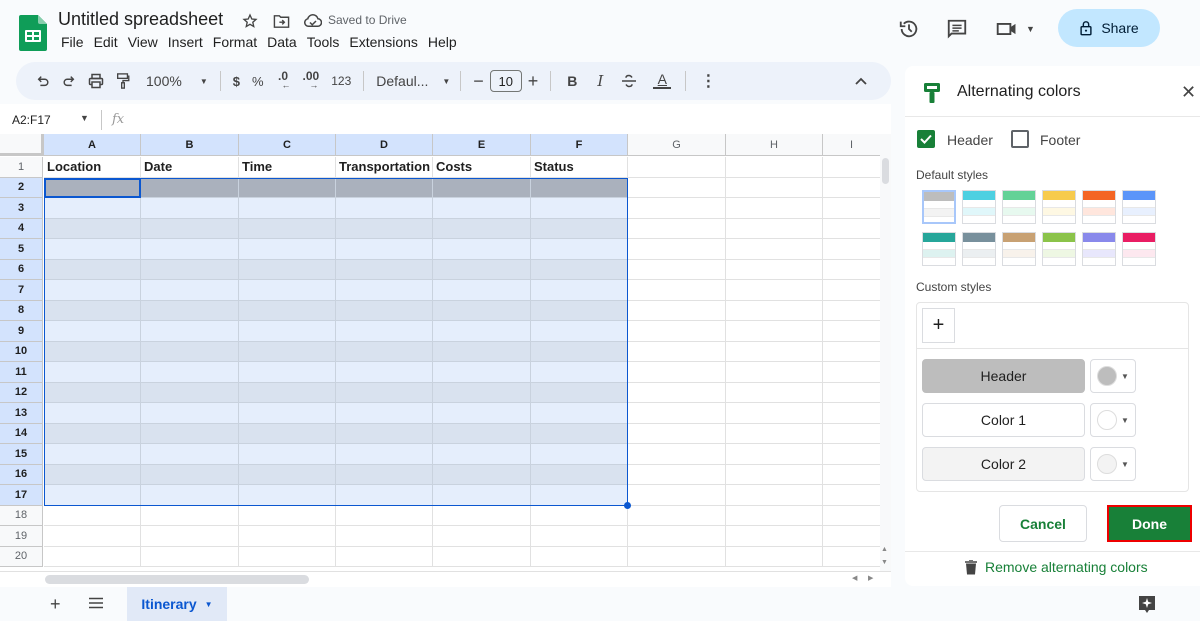 This screenshot has width=1200, height=621. I want to click on cell-e12, so click(482, 392).